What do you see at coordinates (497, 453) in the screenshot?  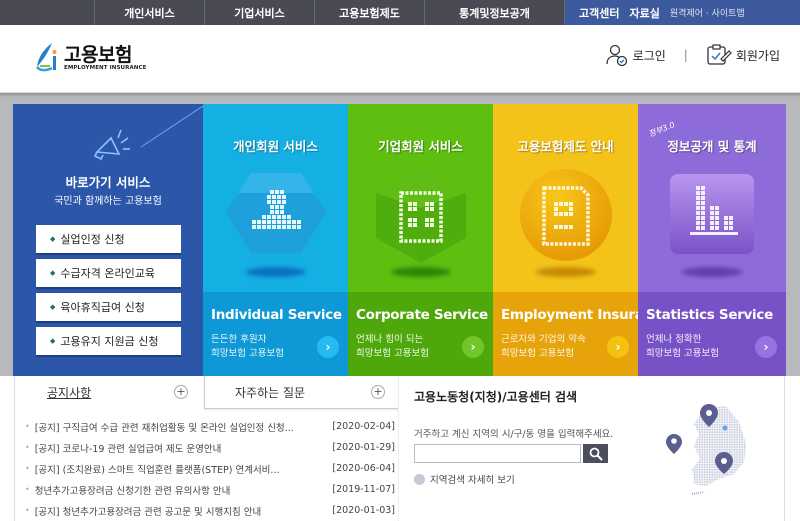 I see `region-search-input` at bounding box center [497, 453].